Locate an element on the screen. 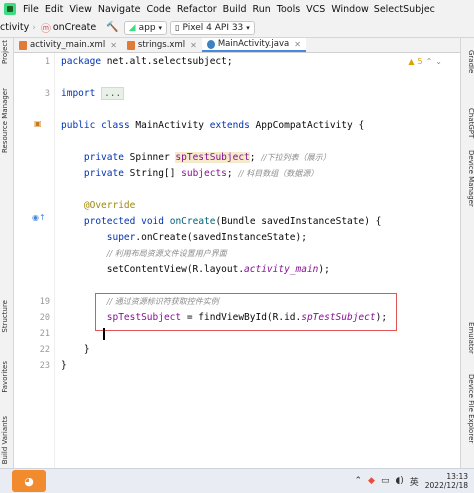  statement: setContentView(R.layout. is located at coordinates (175, 269).